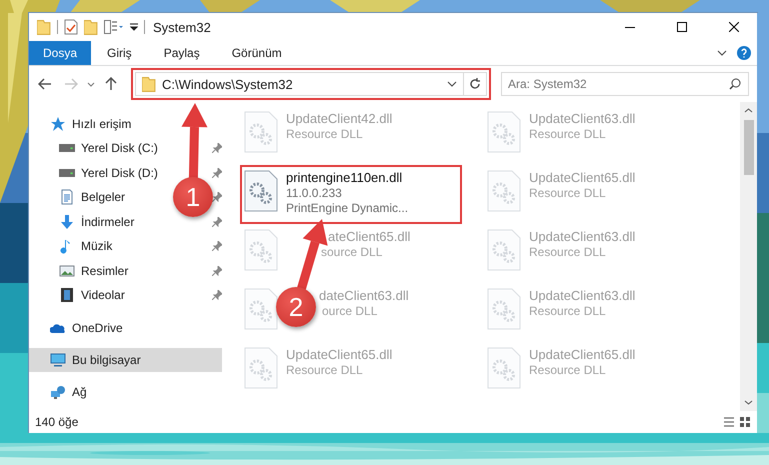 The height and width of the screenshot is (465, 769). I want to click on up-arrow-icon, so click(111, 84).